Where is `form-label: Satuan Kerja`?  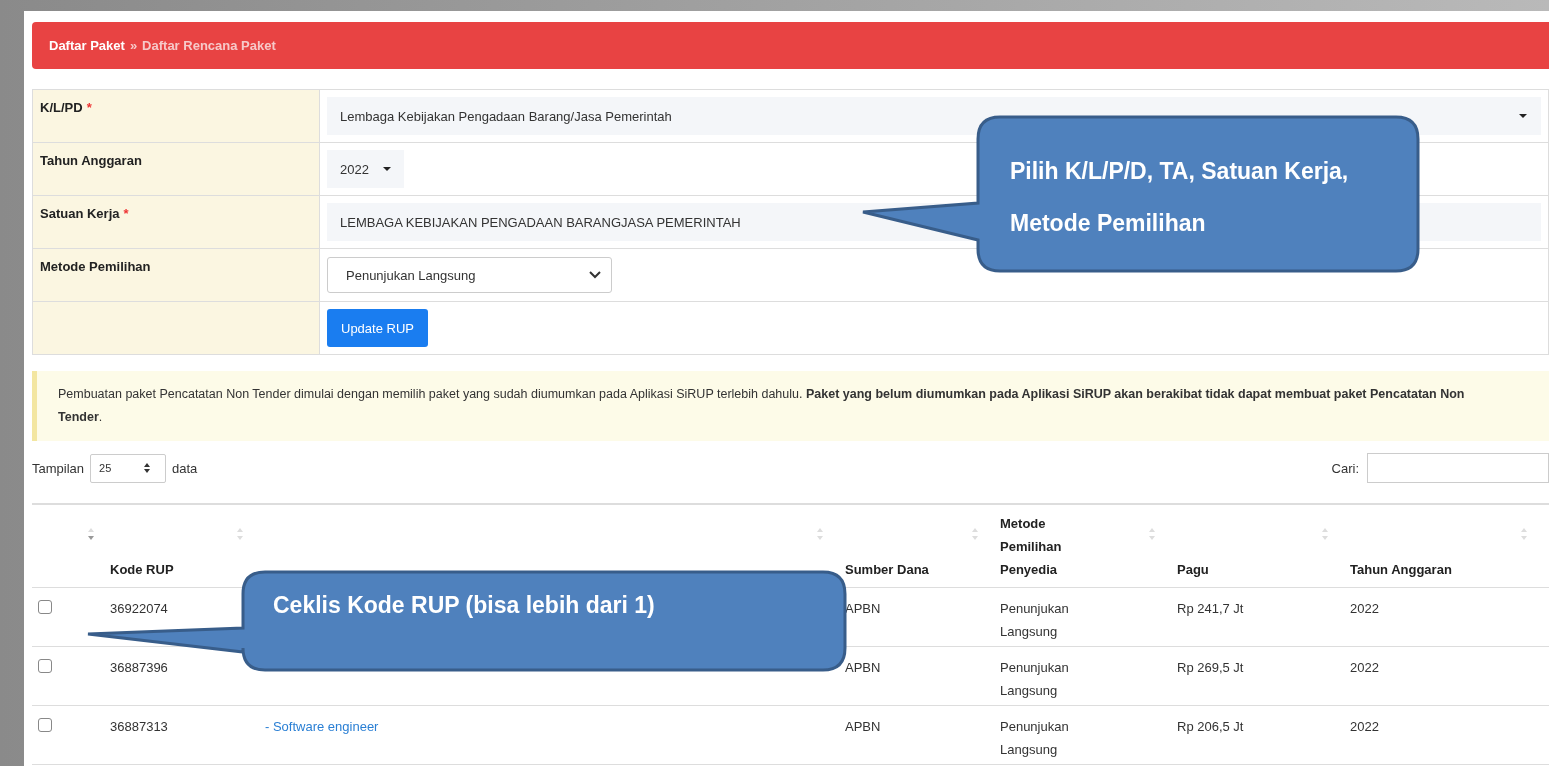 form-label: Satuan Kerja is located at coordinates (80, 213).